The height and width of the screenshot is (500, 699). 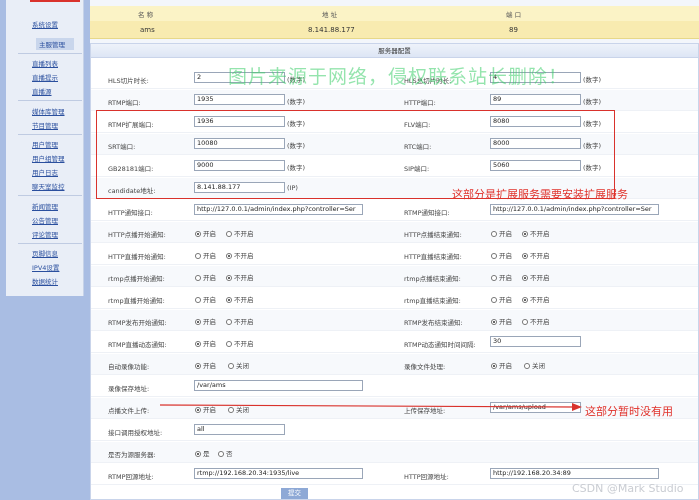 I want to click on rtmp-pub-end-label: RTMP发布结束通知:, so click(x=433, y=323).